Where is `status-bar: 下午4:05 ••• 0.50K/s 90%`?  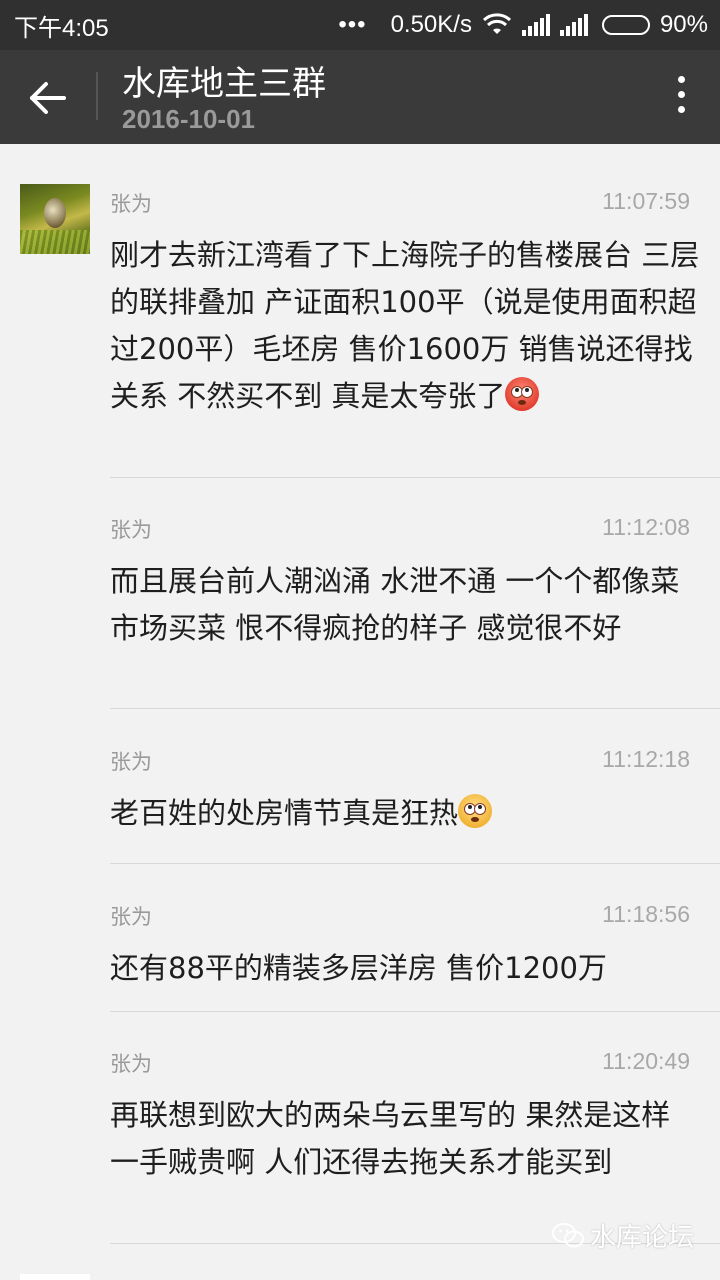 status-bar: 下午4:05 ••• 0.50K/s 90% is located at coordinates (360, 25).